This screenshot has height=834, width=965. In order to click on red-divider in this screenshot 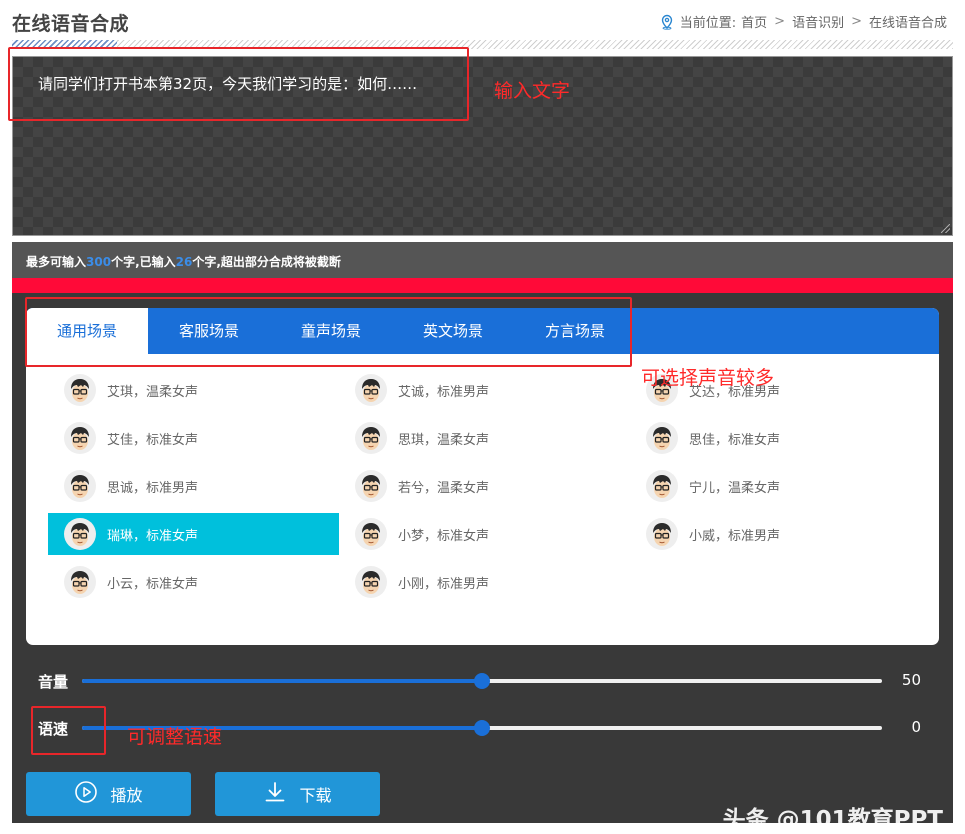, I will do `click(482, 285)`.